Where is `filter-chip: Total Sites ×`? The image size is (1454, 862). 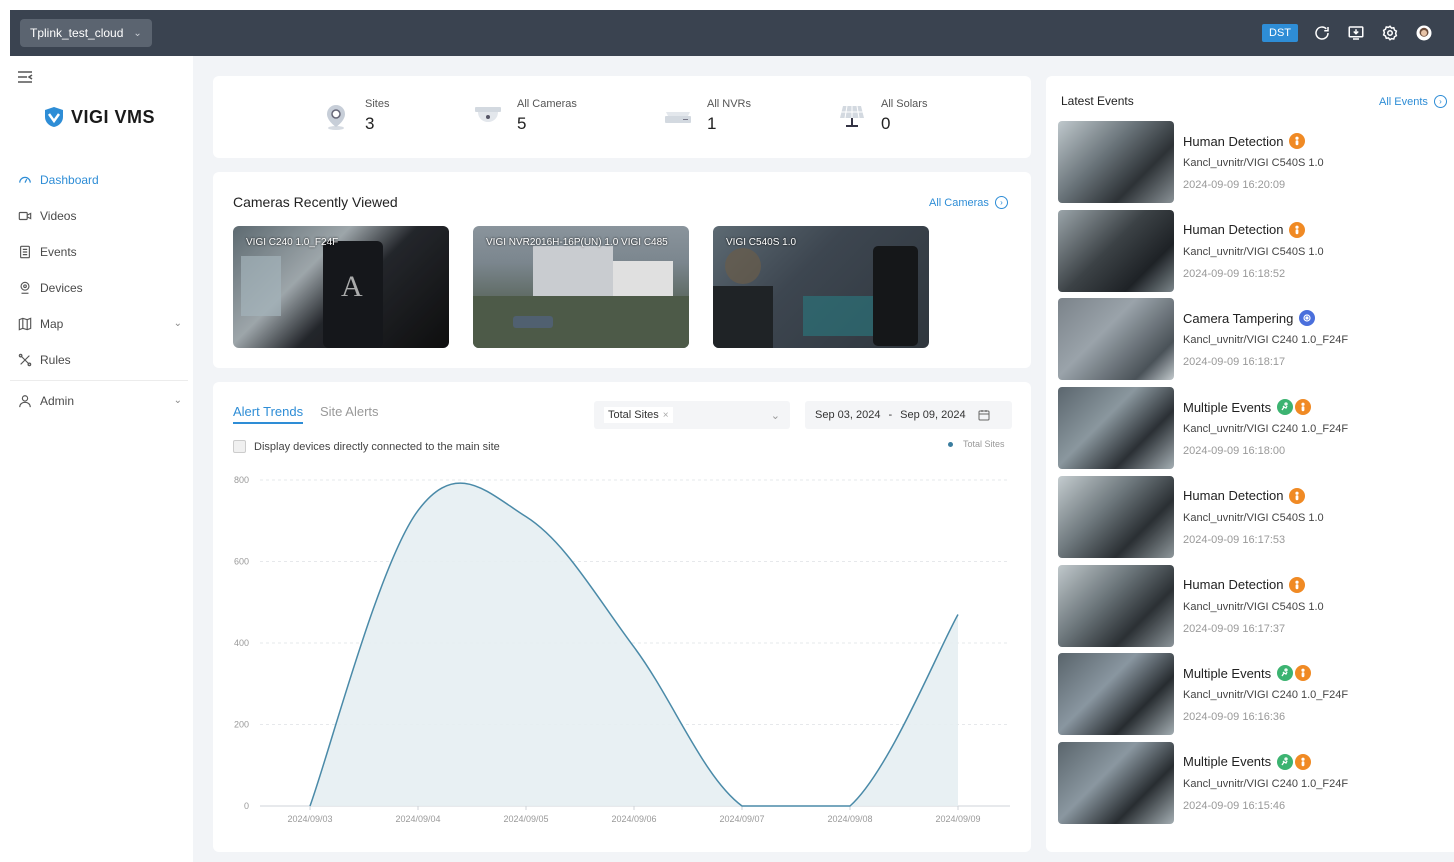
filter-chip: Total Sites × is located at coordinates (638, 415).